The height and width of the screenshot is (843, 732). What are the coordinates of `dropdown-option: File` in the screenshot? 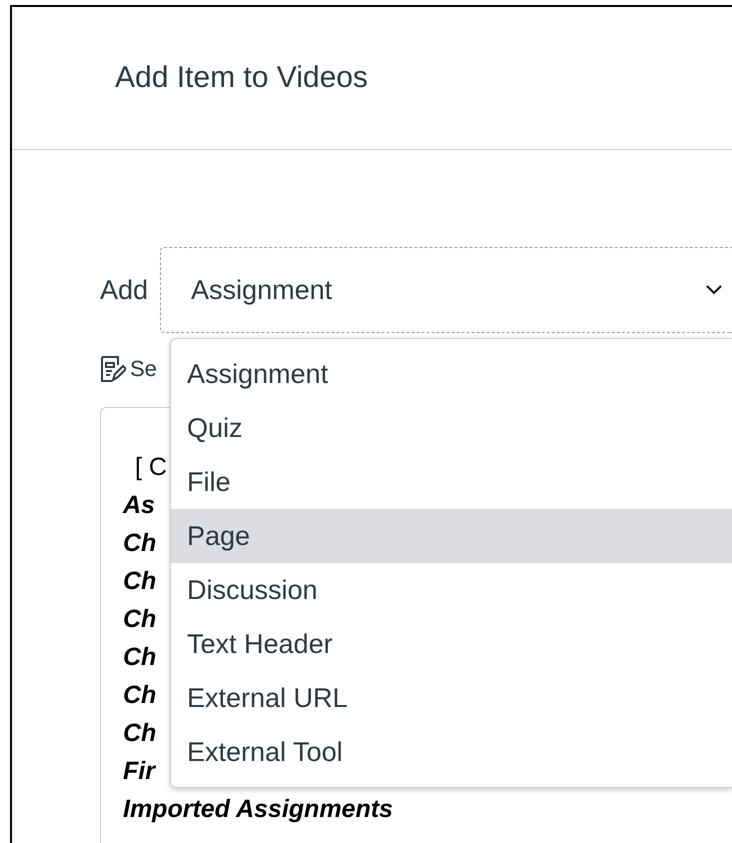 It's located at (451, 482).